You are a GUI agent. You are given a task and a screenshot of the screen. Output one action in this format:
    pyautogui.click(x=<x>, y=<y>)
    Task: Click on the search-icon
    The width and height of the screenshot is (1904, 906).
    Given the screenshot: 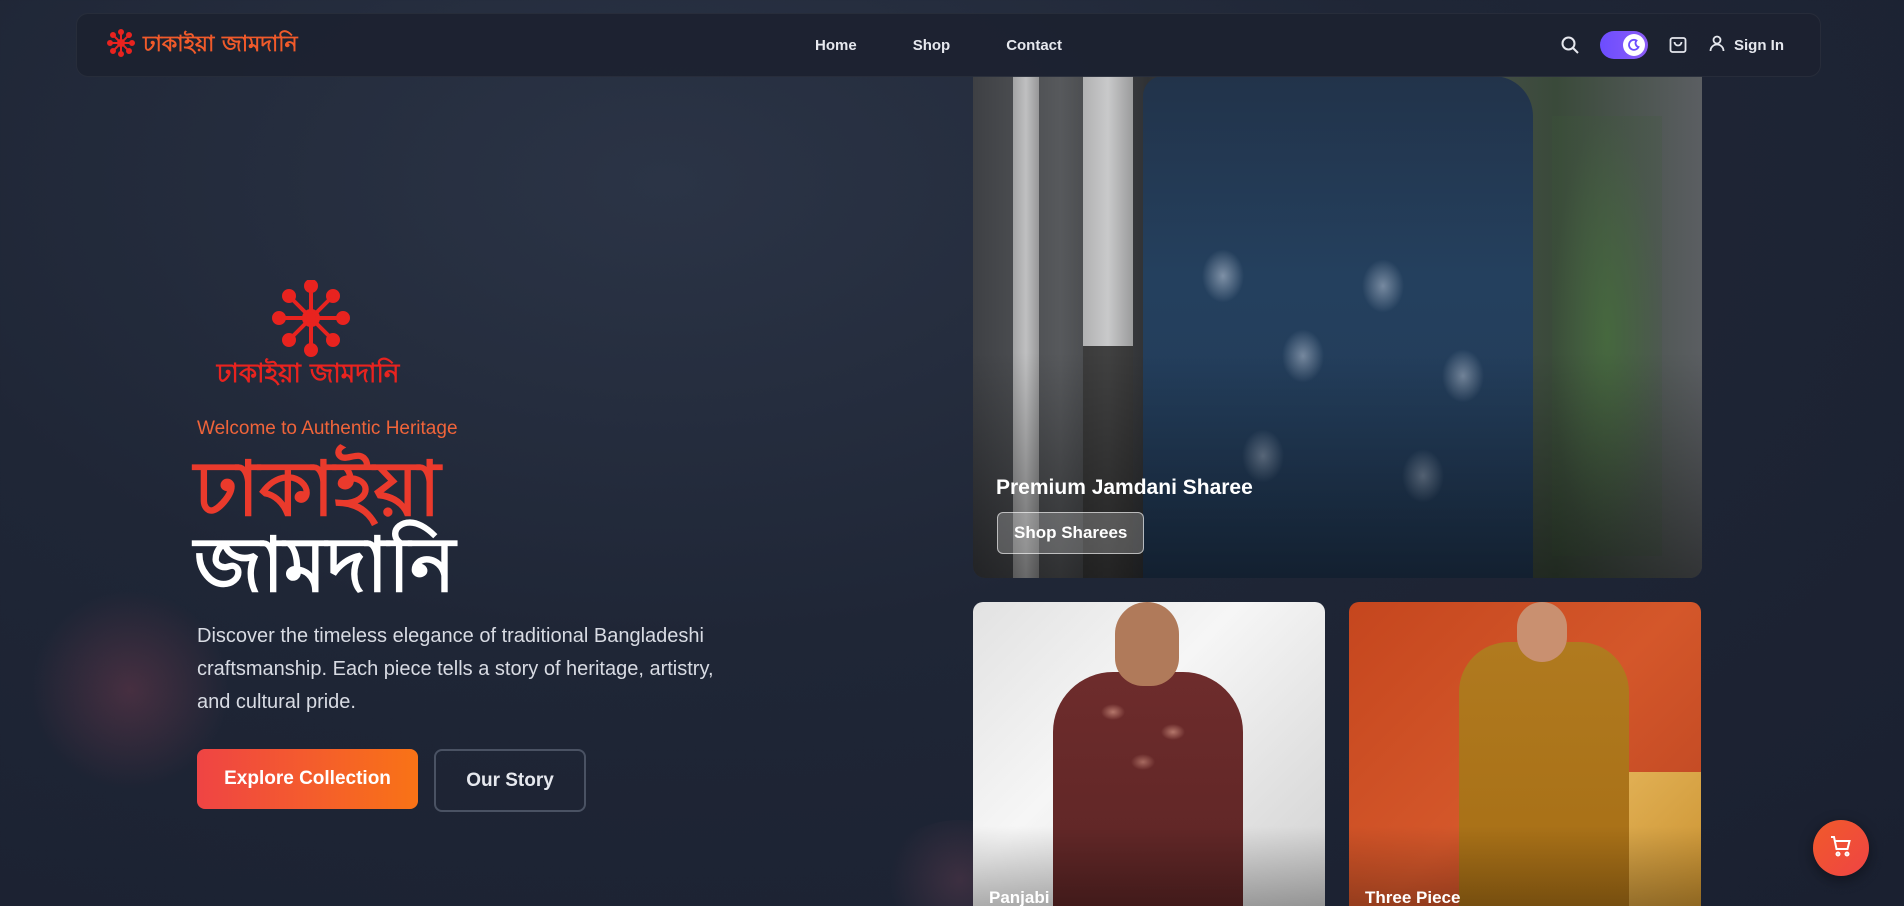 What is the action you would take?
    pyautogui.click(x=1570, y=45)
    